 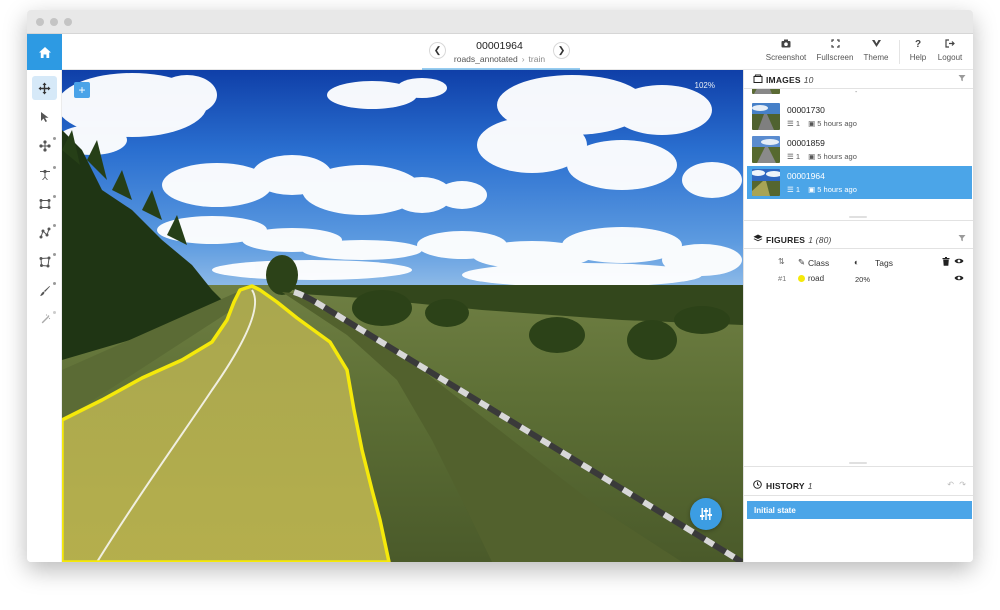 I want to click on history-title: HISTORY, so click(x=785, y=486).